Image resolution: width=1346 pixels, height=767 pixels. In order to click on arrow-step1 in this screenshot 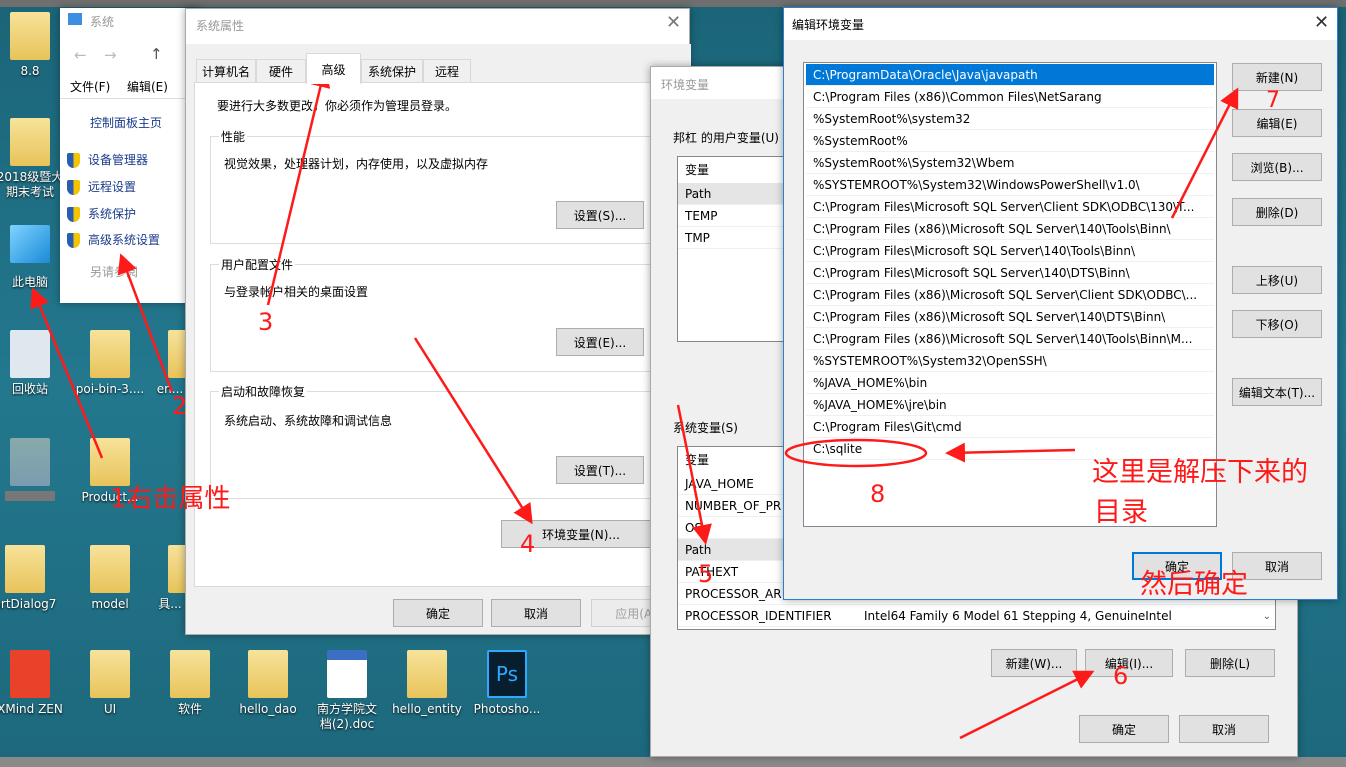, I will do `click(67, 373)`.